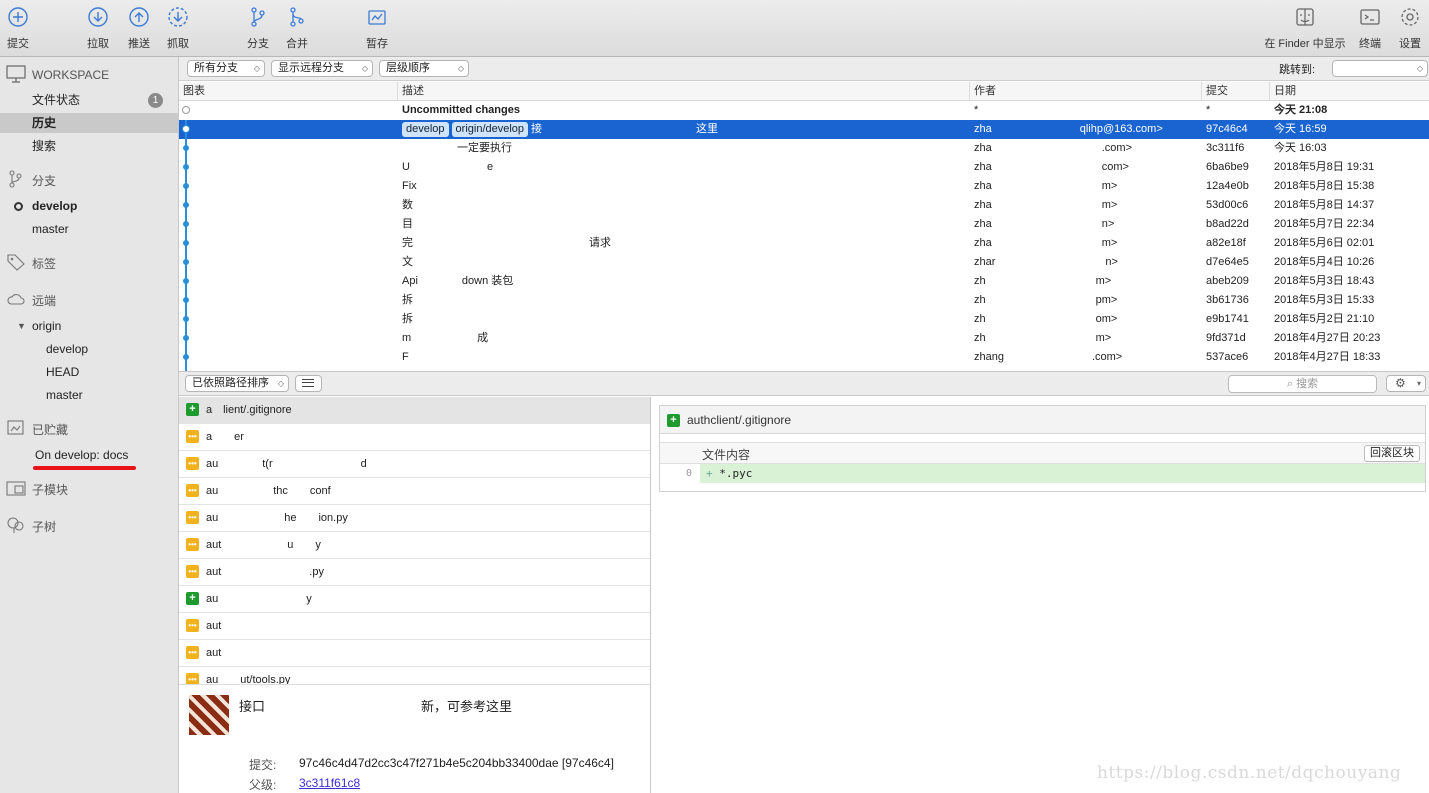  Describe the element at coordinates (804, 338) in the screenshot. I see `table-row: m 成 zh m> 9fd371d 2018年4月27日 20:23` at that location.